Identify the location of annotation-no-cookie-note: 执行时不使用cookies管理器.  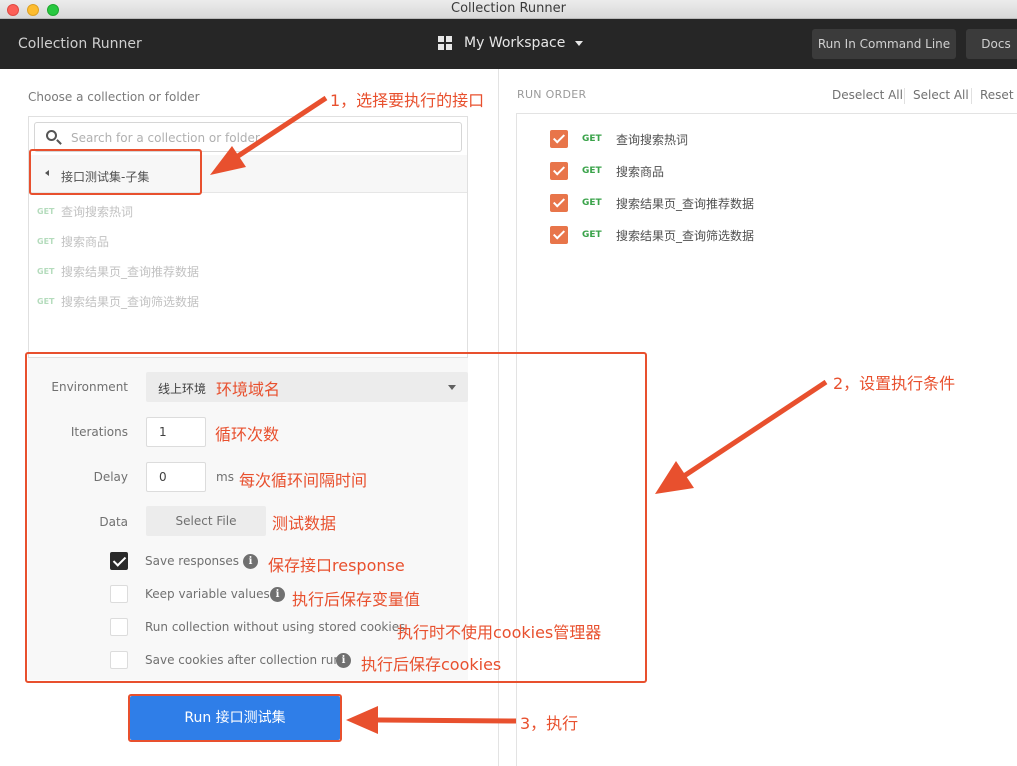
(499, 632).